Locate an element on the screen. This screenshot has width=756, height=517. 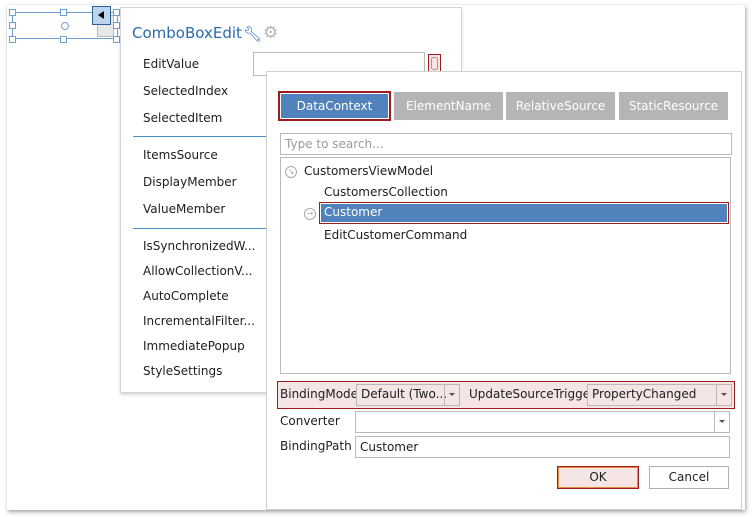
prop-value-member: ValueMember is located at coordinates (184, 209).